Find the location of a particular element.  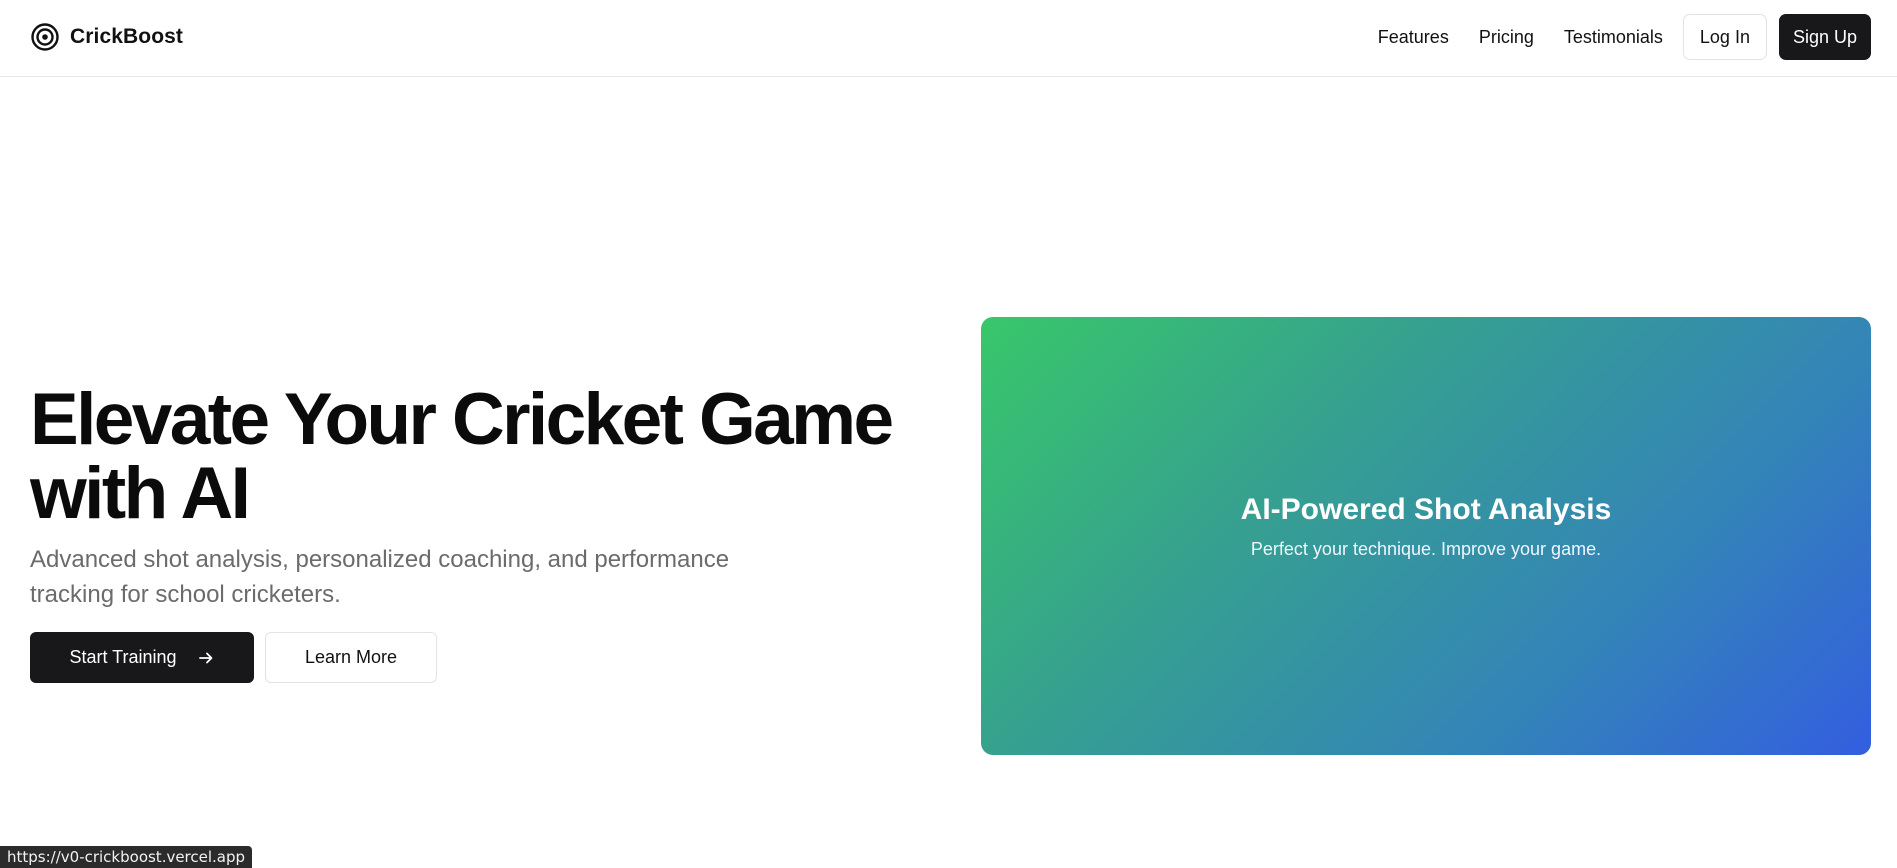

login-button: Log In is located at coordinates (1724, 37).